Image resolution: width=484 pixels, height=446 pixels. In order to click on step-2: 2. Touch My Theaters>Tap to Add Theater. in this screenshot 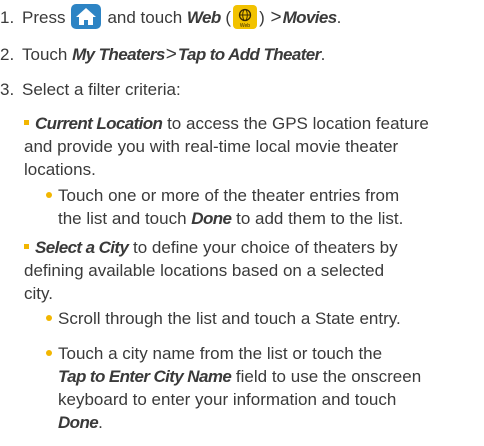, I will do `click(163, 54)`.